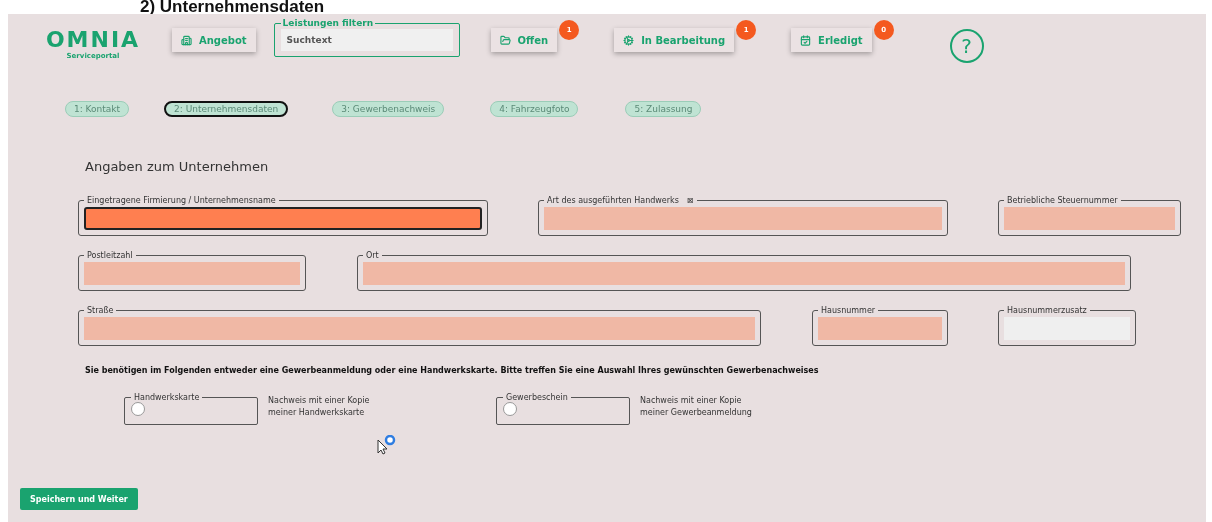 This screenshot has width=1212, height=522. What do you see at coordinates (386, 445) in the screenshot?
I see `cursor-icon` at bounding box center [386, 445].